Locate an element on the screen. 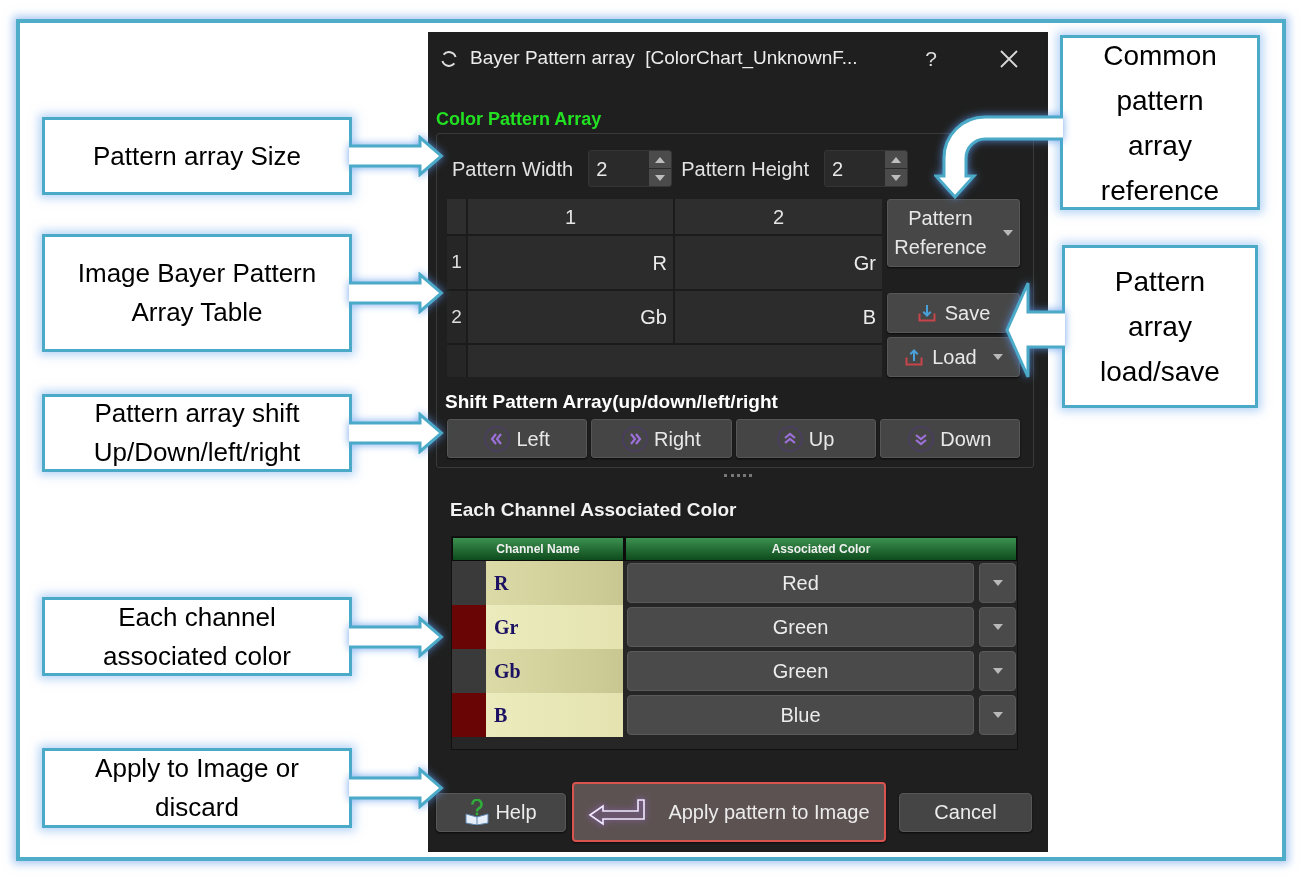 The image size is (1302, 880). ring-icon is located at coordinates (449, 58).